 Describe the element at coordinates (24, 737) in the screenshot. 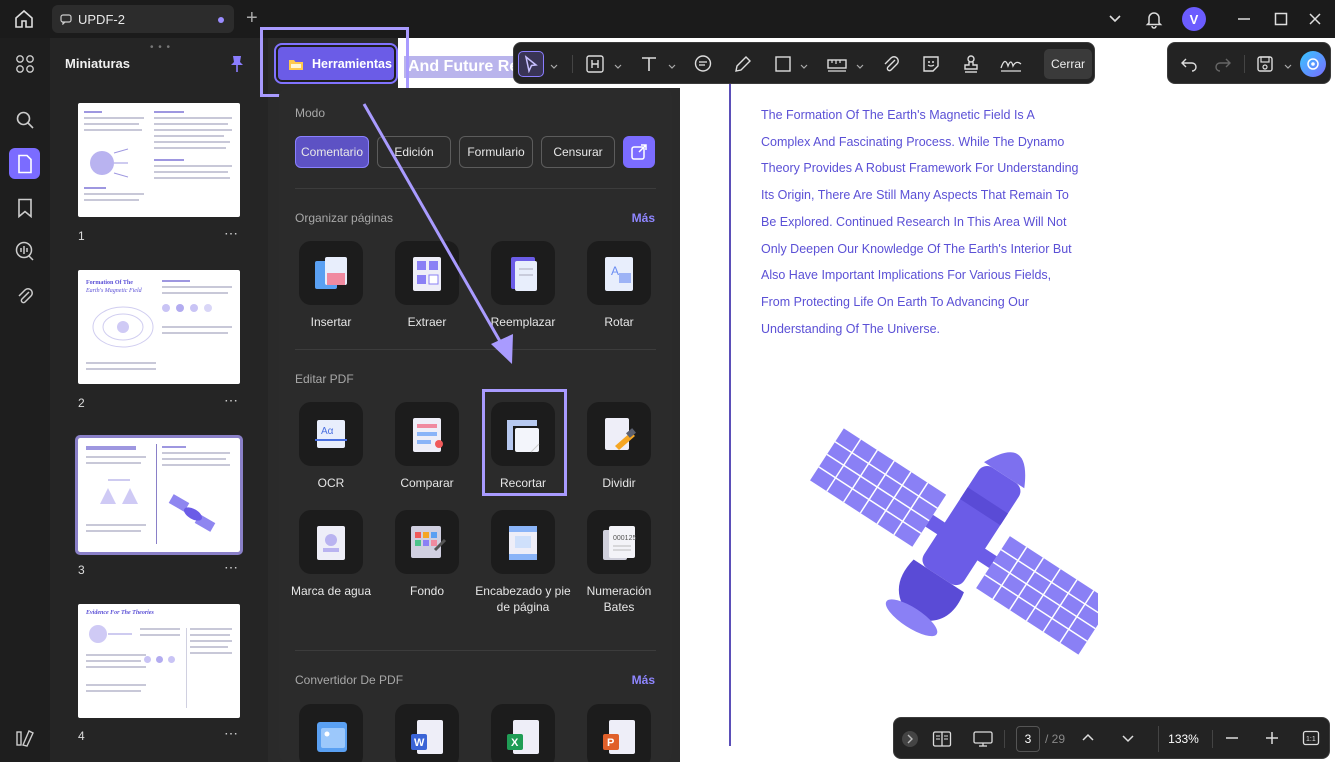

I see `layers-icon` at that location.